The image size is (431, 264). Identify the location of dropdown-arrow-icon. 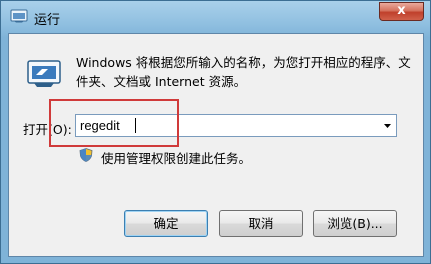
(387, 125).